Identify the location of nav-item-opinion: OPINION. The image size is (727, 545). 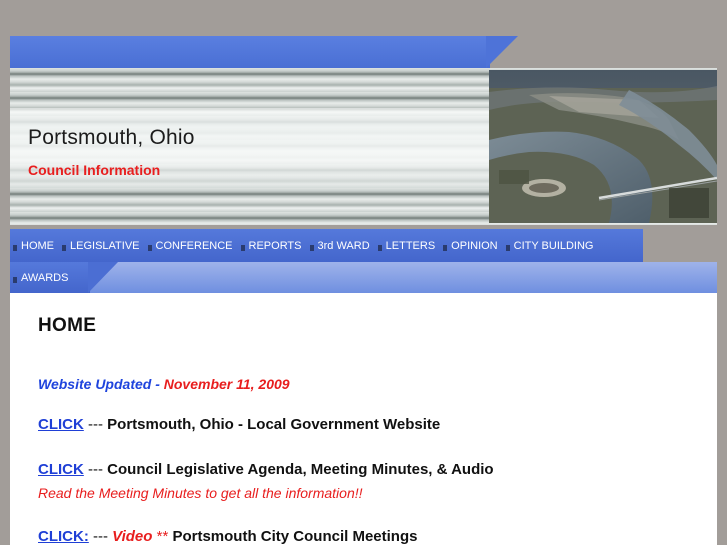
(471, 246).